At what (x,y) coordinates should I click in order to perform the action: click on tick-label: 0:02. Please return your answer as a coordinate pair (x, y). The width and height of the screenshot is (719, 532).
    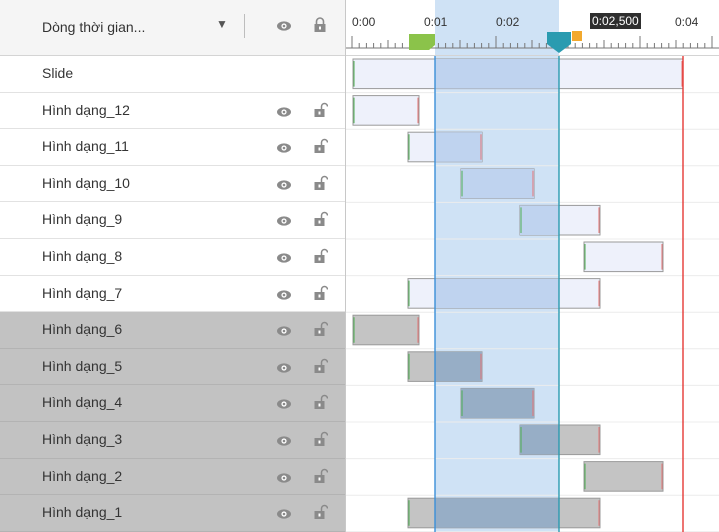
    Looking at the image, I should click on (508, 22).